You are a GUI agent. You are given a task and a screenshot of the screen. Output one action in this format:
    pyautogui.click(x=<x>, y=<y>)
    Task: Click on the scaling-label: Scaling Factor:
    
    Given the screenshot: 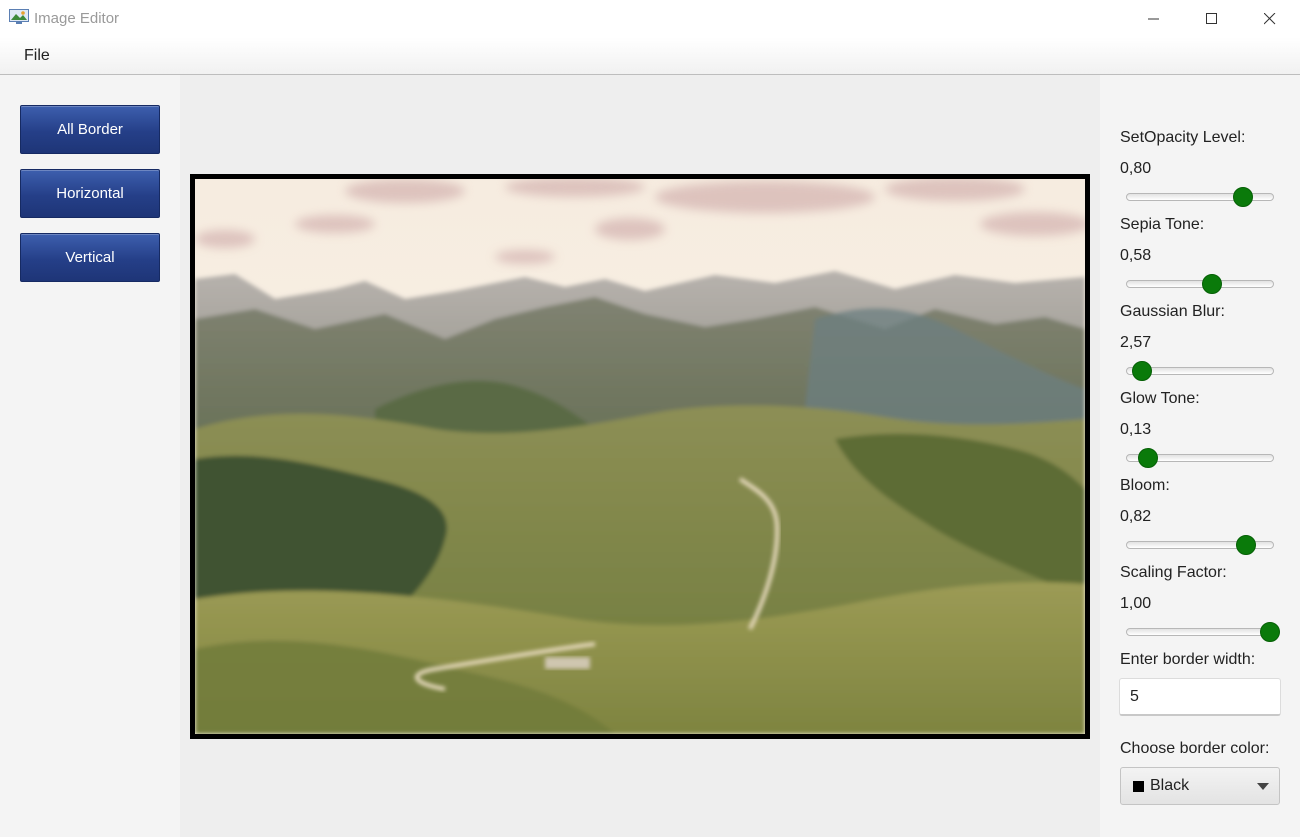 What is the action you would take?
    pyautogui.click(x=1173, y=572)
    